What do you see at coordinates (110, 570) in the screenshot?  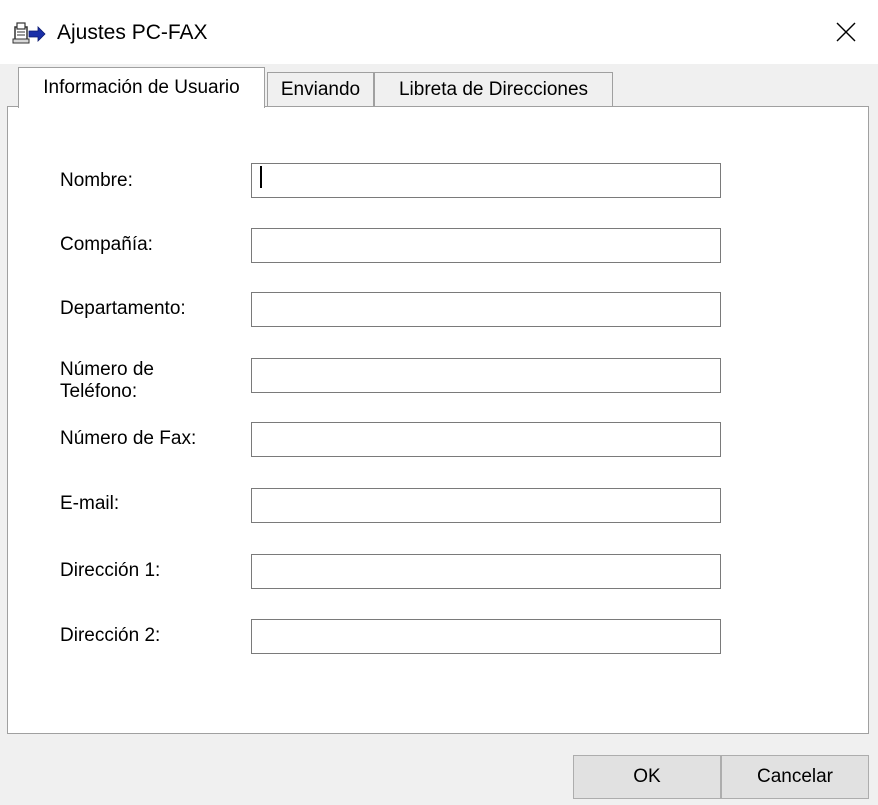 I see `address1-label: Dirección 1:` at bounding box center [110, 570].